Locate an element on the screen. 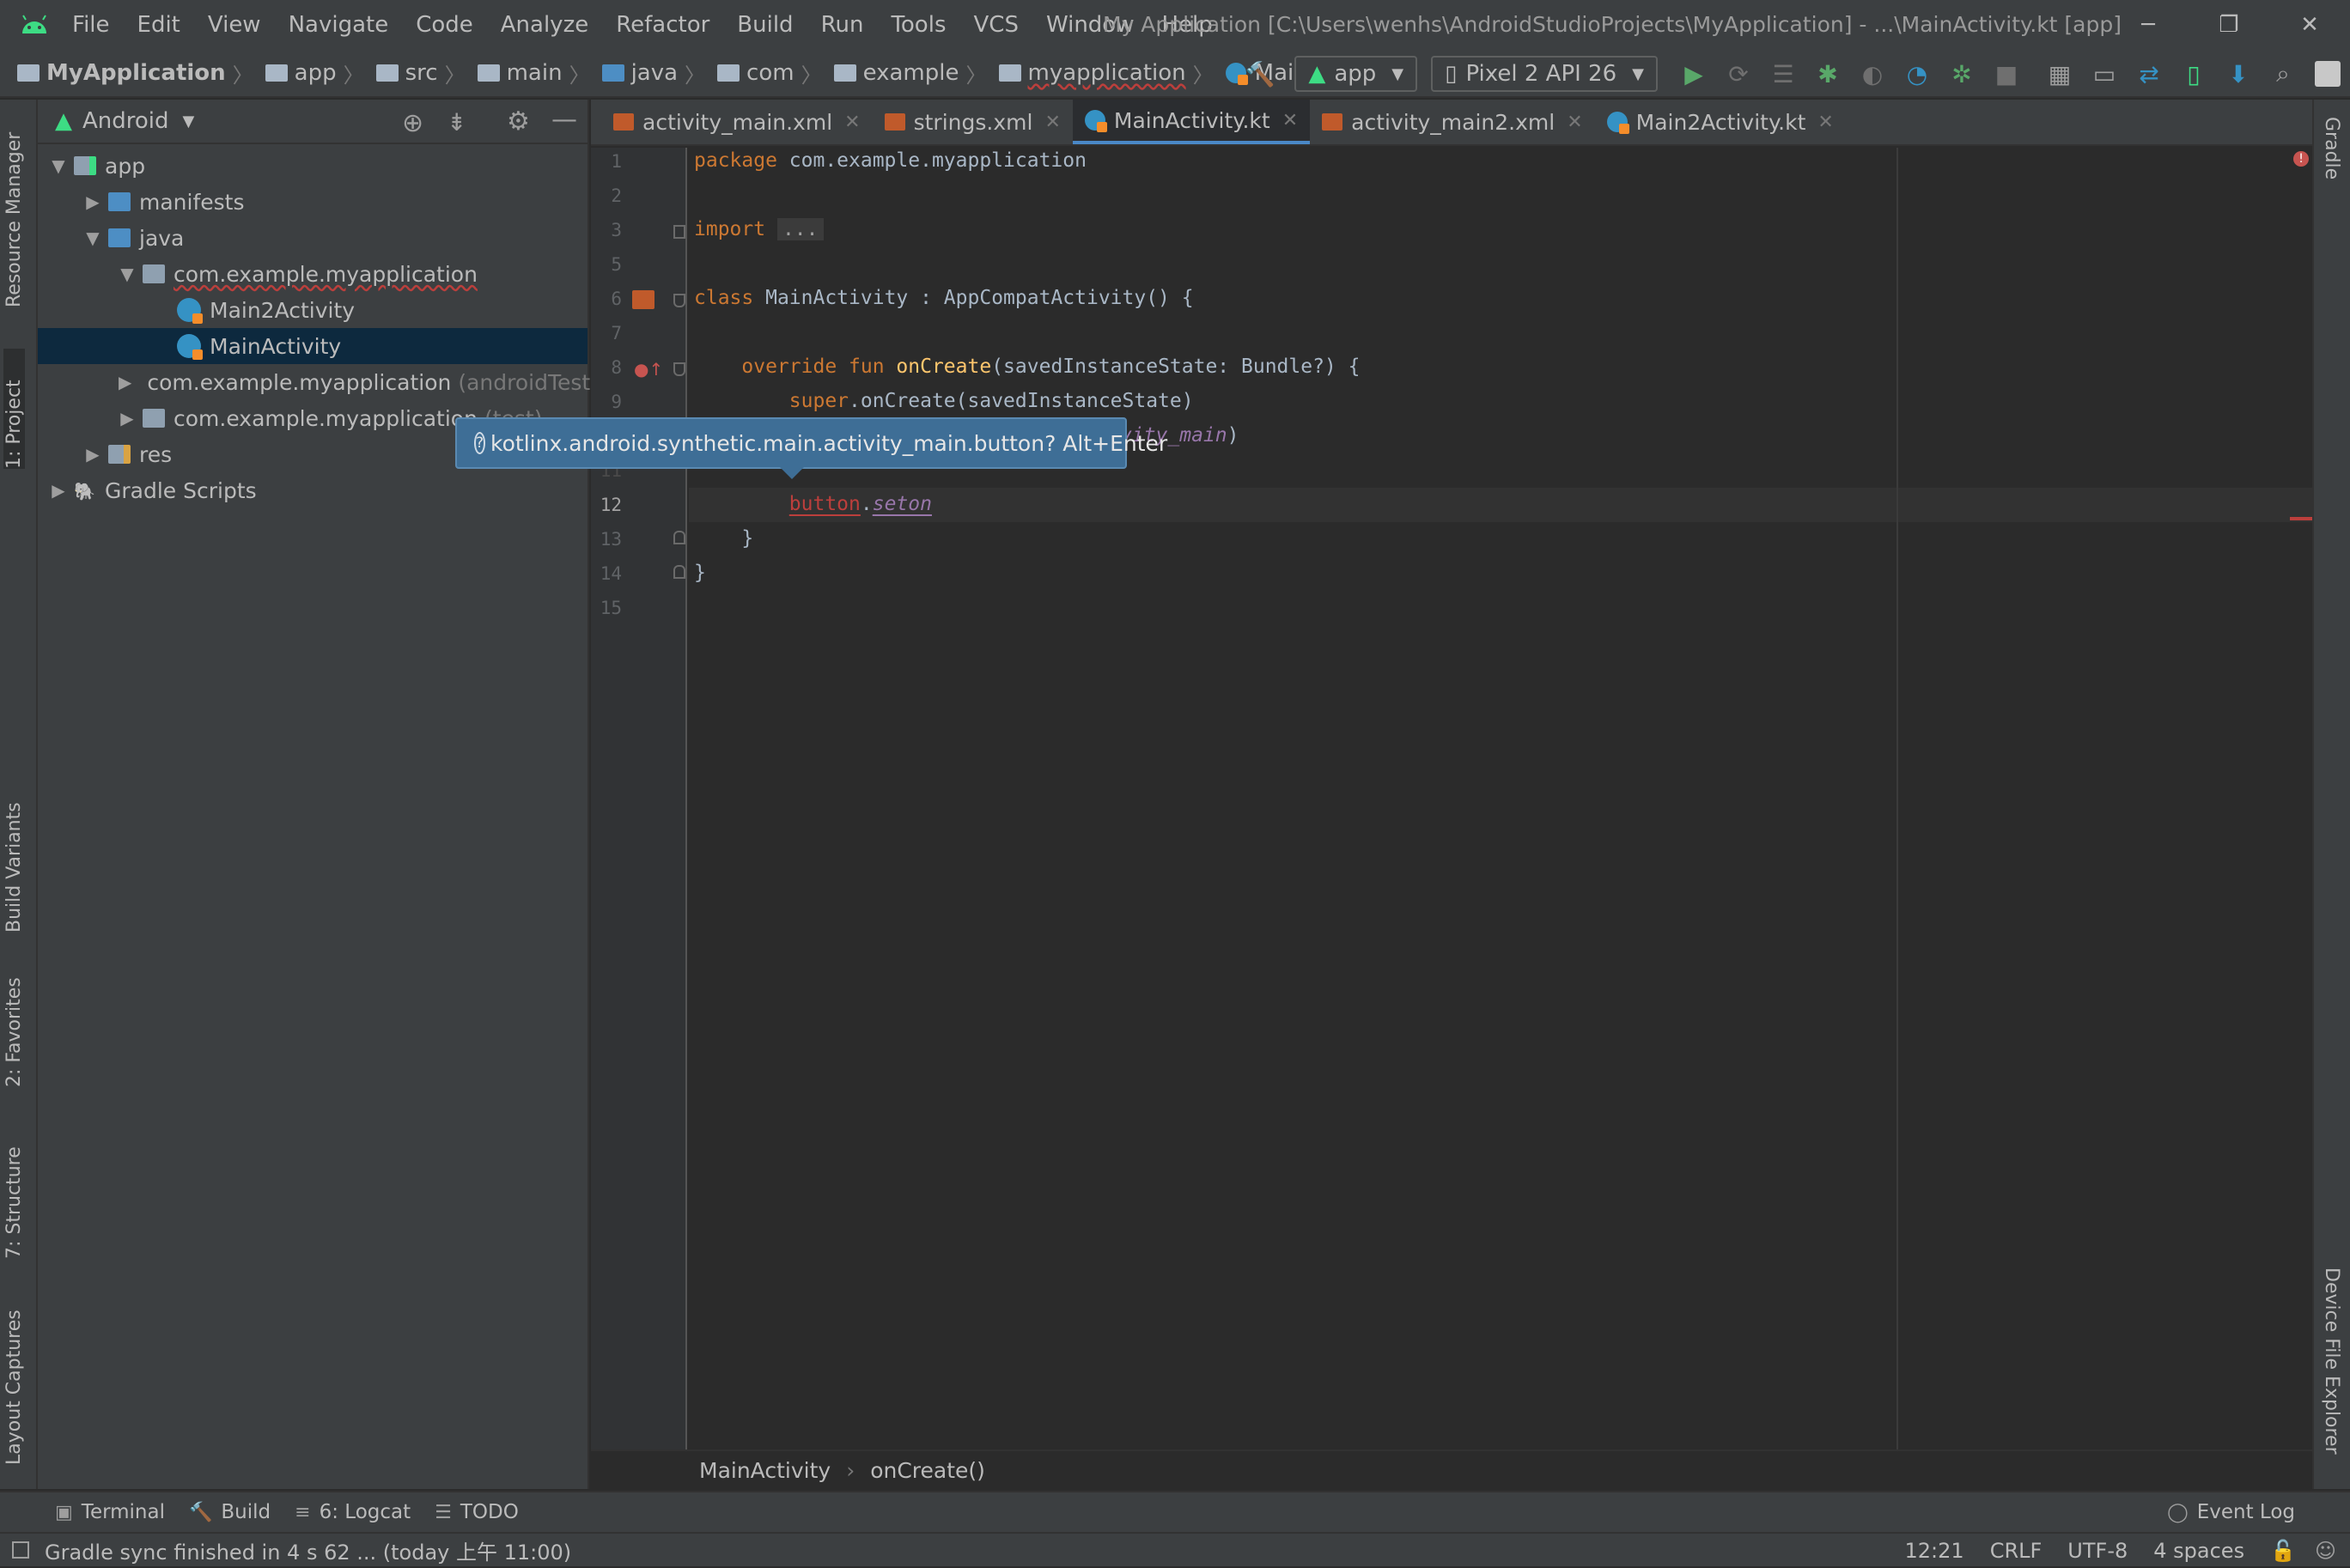 This screenshot has width=2350, height=1568. unresolved-reference: button is located at coordinates (825, 504).